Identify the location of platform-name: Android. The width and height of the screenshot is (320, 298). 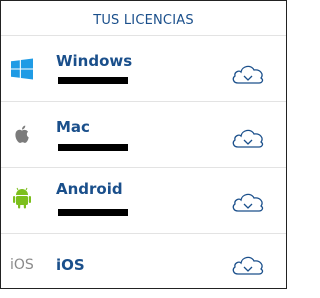
(89, 189).